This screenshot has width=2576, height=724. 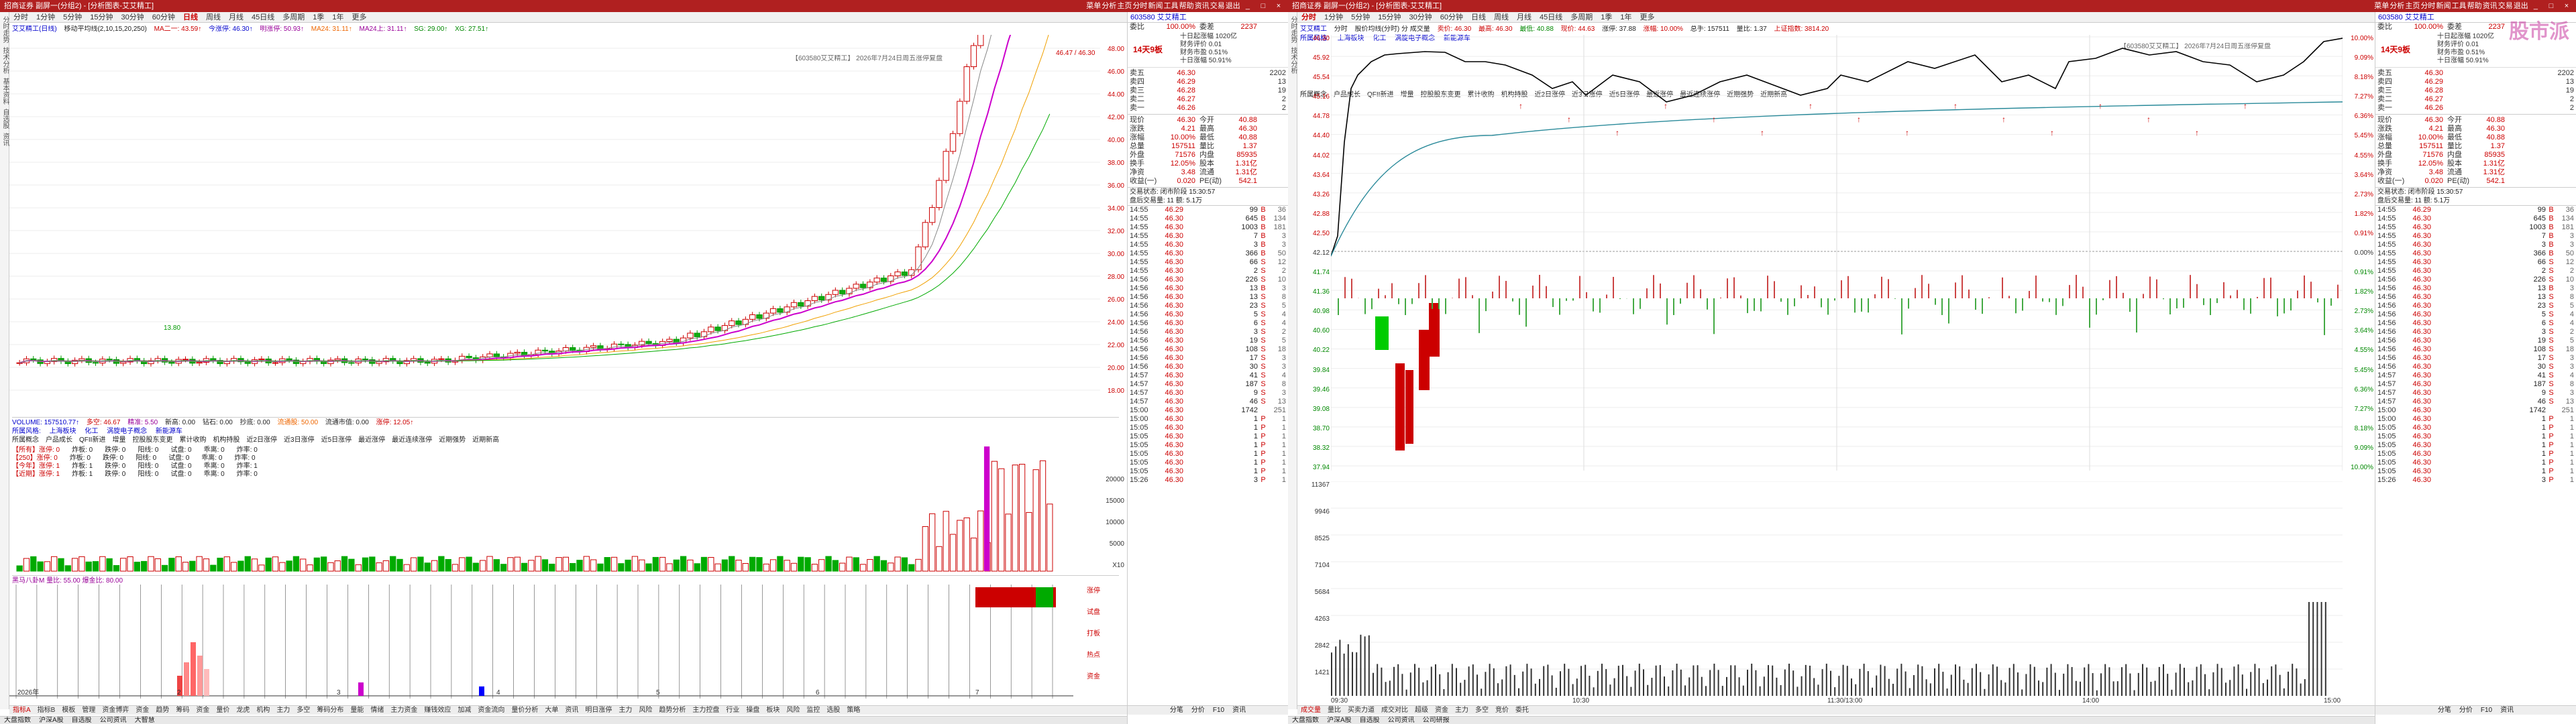 I want to click on left-indicator-chart: 涨停试盘打板热点资金2026年 2 3 4 5 6 7, so click(x=568, y=642).